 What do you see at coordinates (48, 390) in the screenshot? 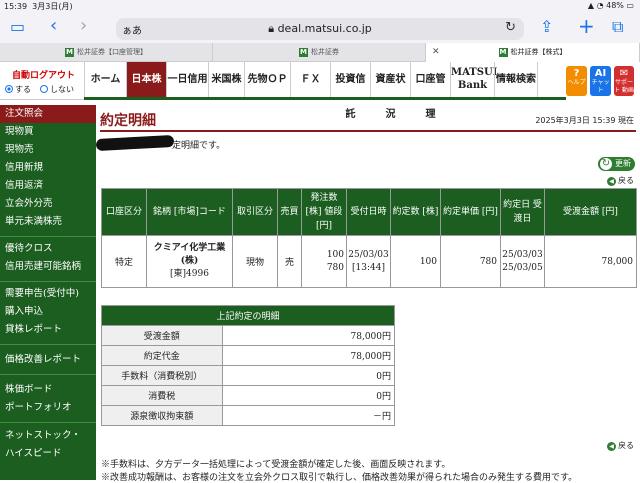
I see `sidebar-item-board: 株価ボード` at bounding box center [48, 390].